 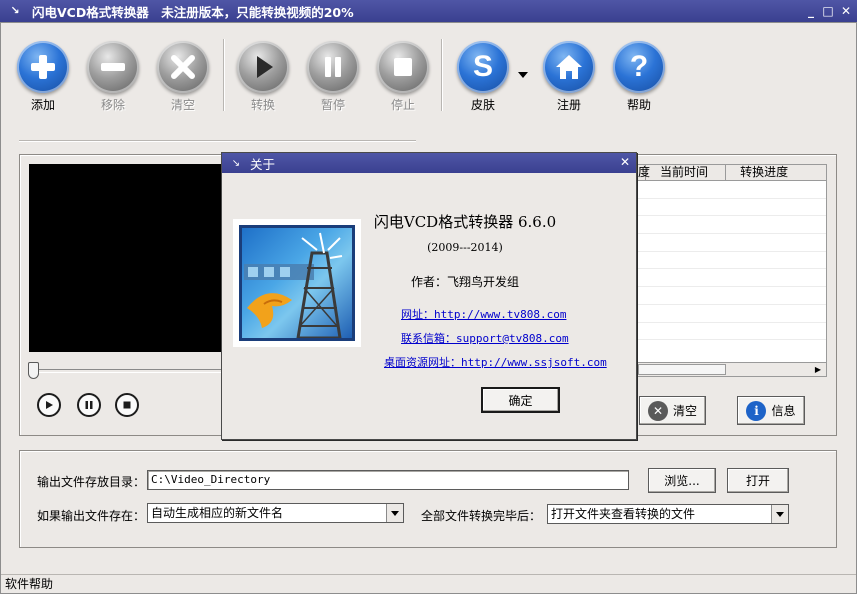 I want to click on pause-label: 暂停, so click(x=332, y=105).